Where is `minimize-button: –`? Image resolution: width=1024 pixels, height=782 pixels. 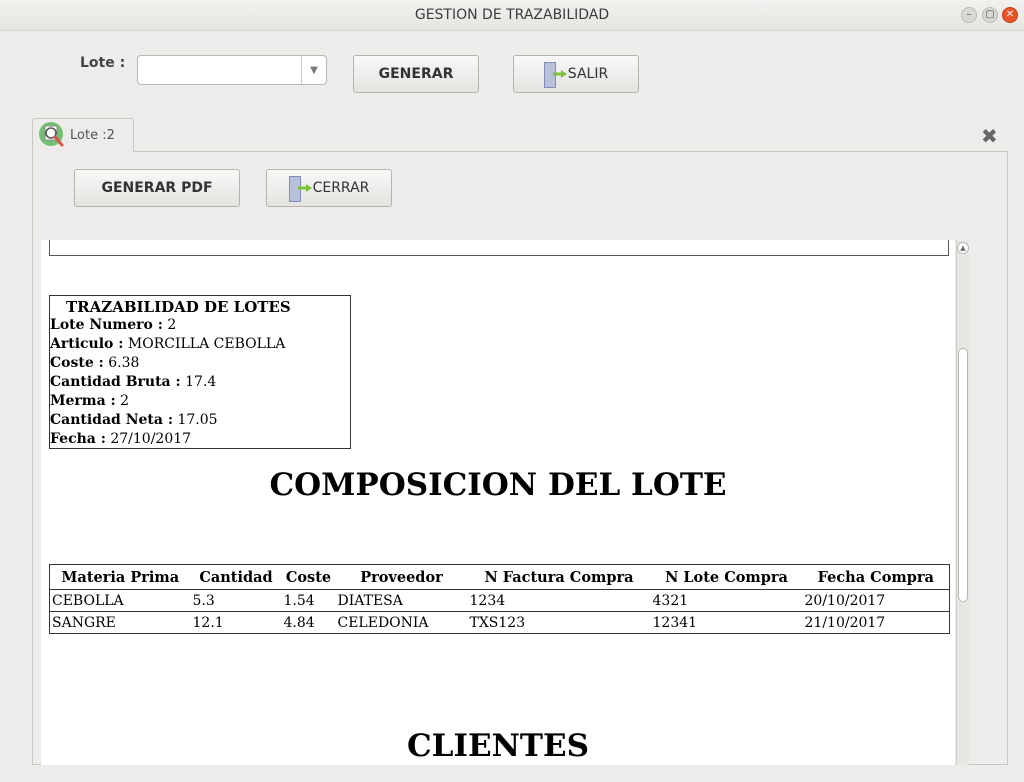 minimize-button: – is located at coordinates (969, 15).